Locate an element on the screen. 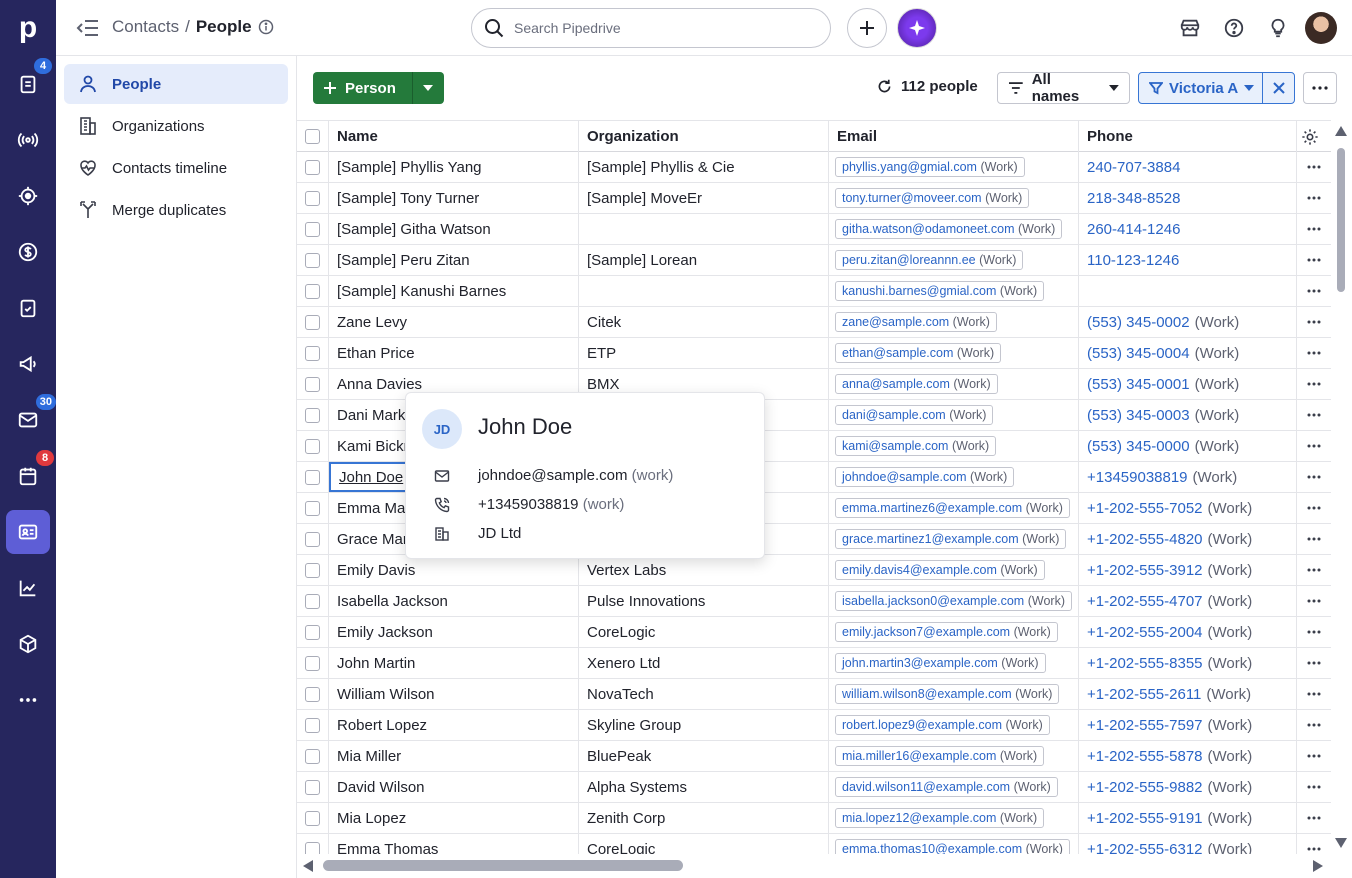 Image resolution: width=1352 pixels, height=878 pixels. phone-number: +1-202-555-4820 is located at coordinates (1145, 539).